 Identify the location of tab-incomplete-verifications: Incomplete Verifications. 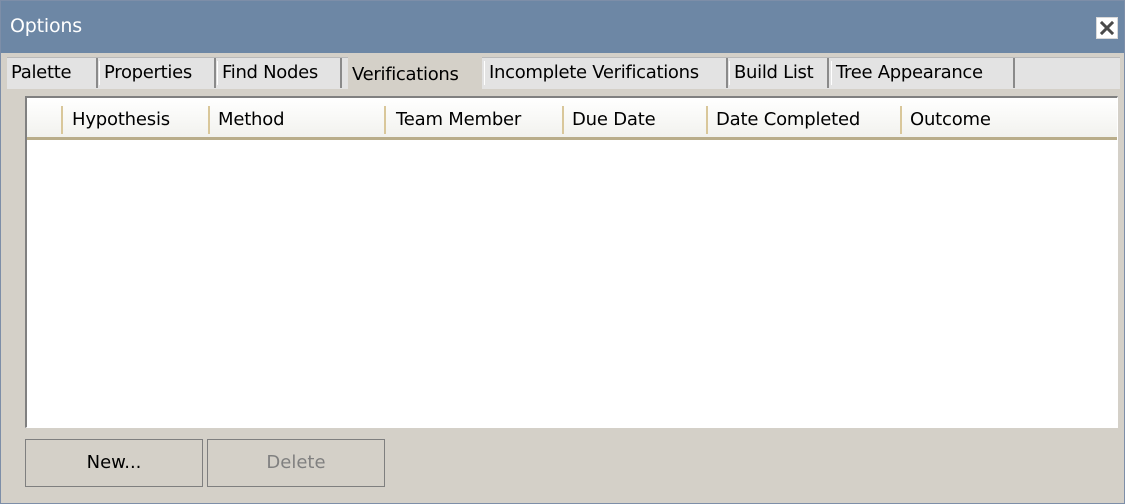
(606, 73).